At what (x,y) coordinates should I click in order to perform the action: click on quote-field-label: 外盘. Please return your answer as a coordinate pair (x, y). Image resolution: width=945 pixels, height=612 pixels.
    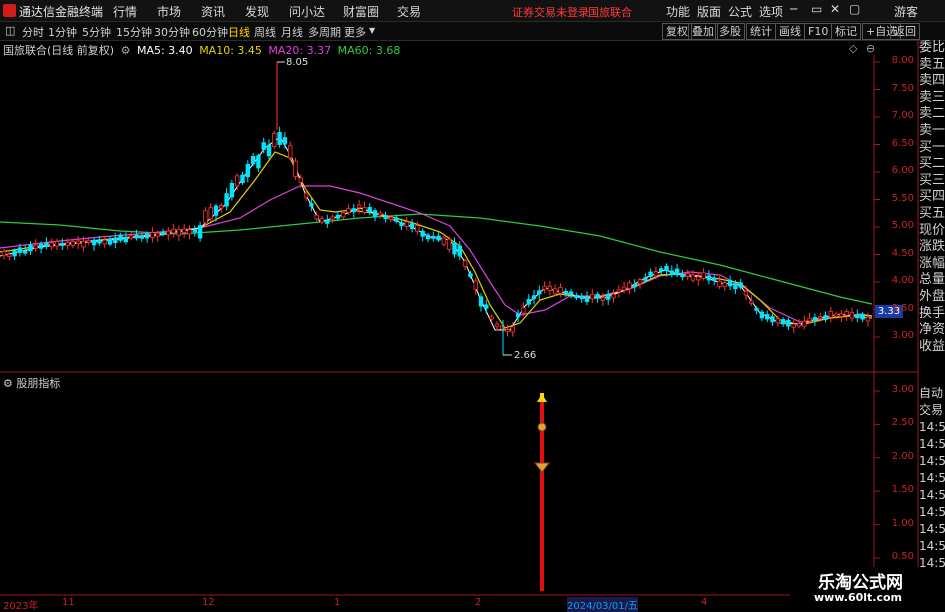
    Looking at the image, I should click on (932, 296).